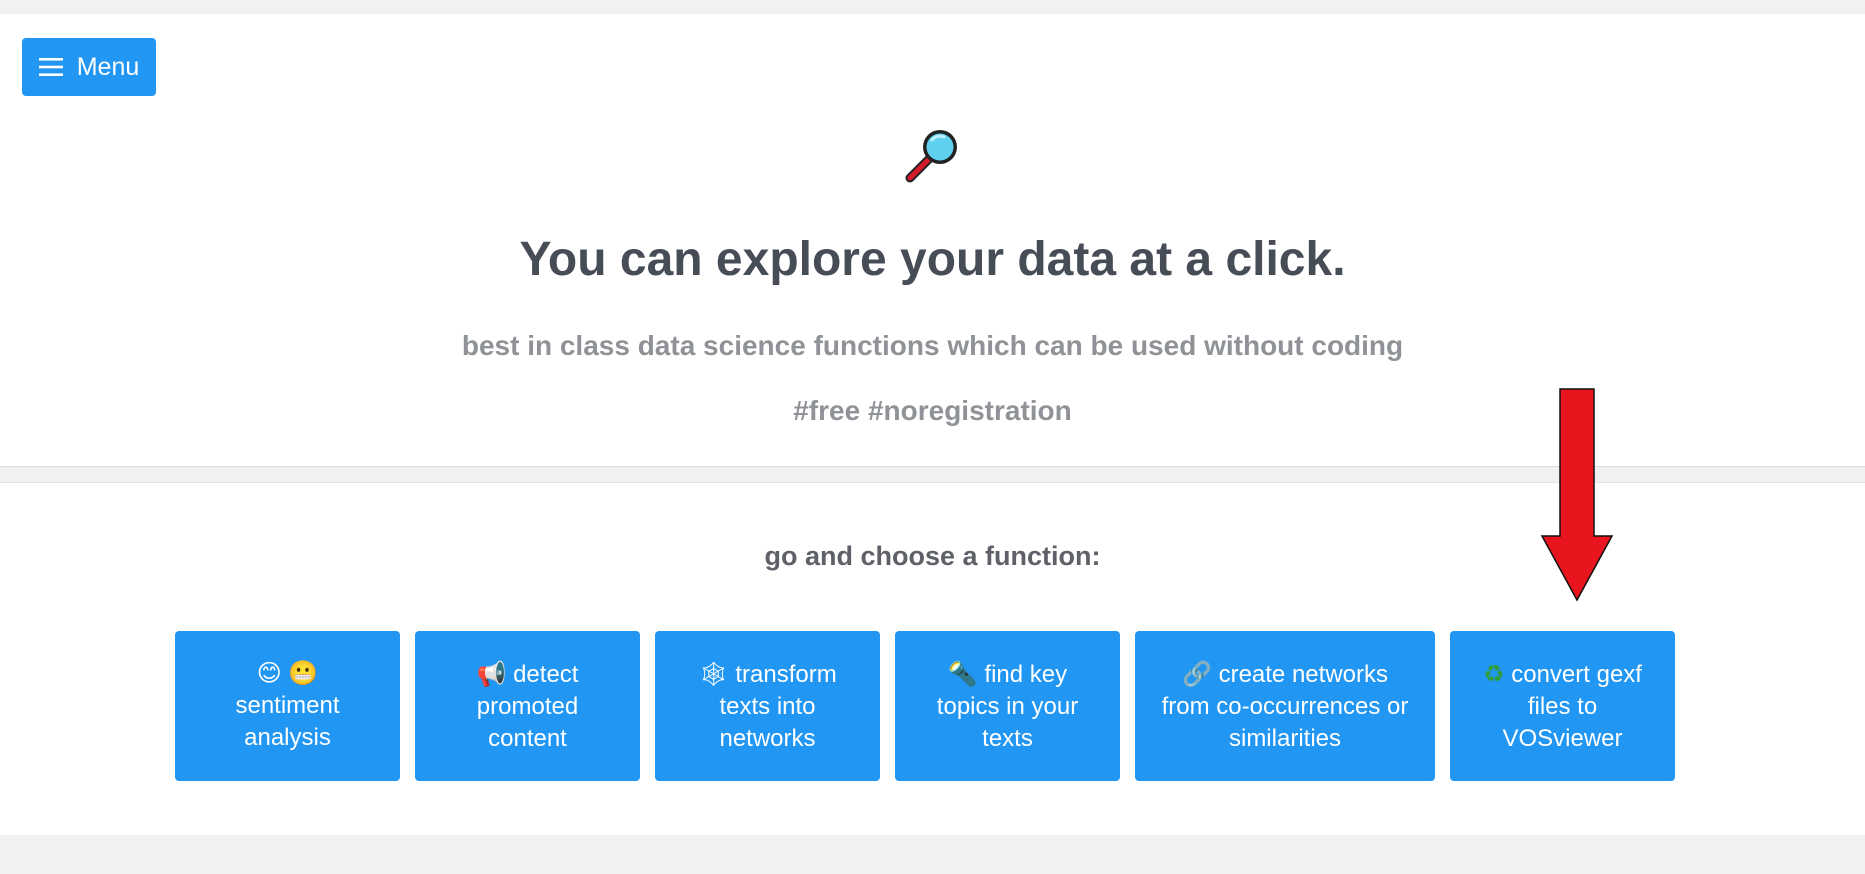 The width and height of the screenshot is (1865, 874). Describe the element at coordinates (108, 66) in the screenshot. I see `menu-label: Menu` at that location.